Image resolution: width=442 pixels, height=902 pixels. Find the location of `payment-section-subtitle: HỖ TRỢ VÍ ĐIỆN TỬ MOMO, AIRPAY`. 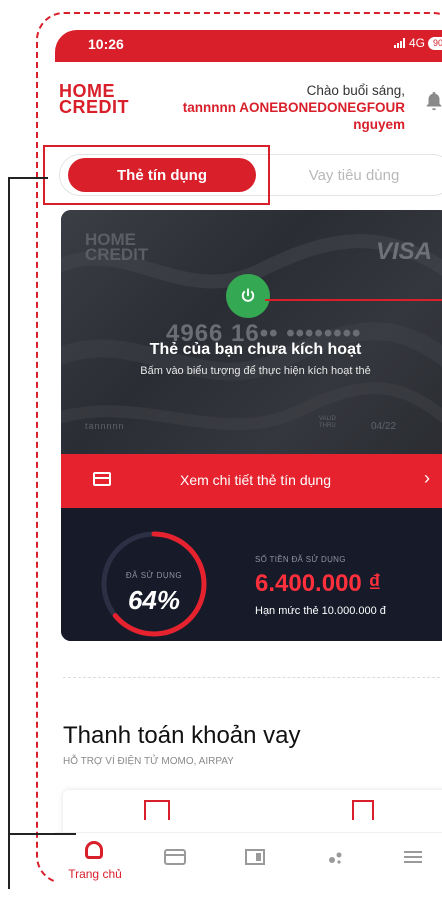

payment-section-subtitle: HỖ TRỢ VÍ ĐIỆN TỬ MOMO, AIRPAY is located at coordinates (148, 761).